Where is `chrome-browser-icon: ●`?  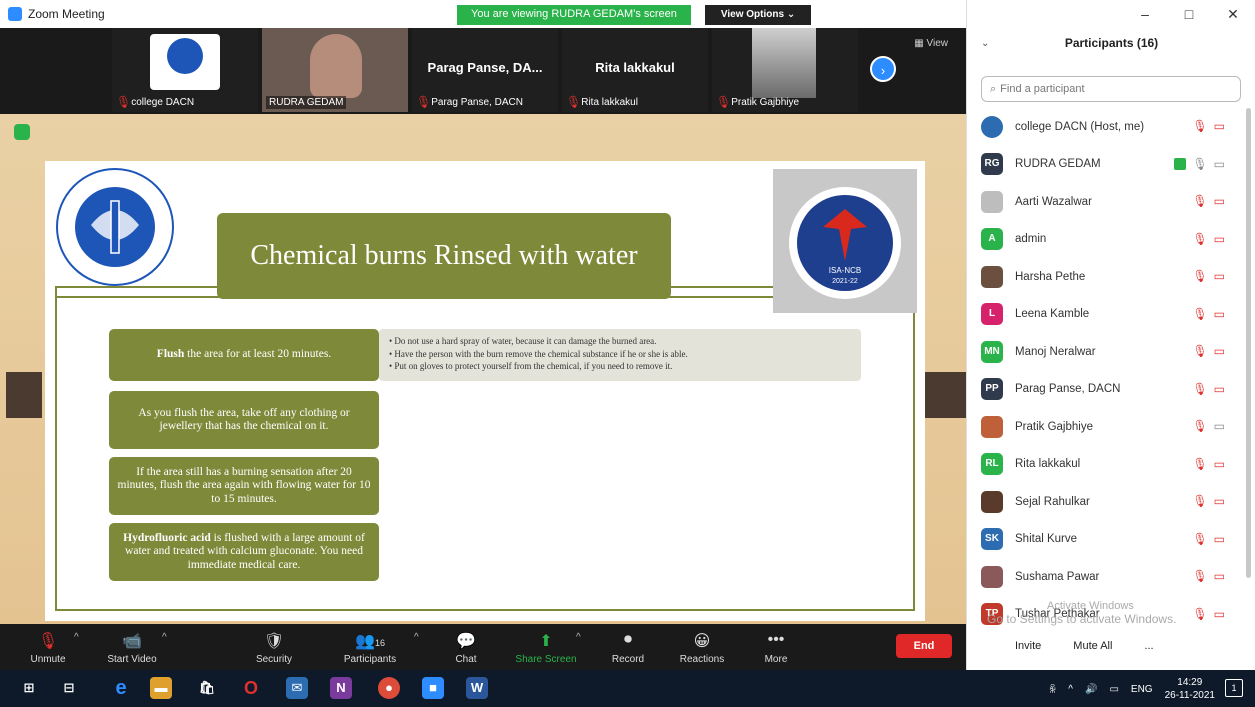
chrome-browser-icon: ● is located at coordinates (389, 688).